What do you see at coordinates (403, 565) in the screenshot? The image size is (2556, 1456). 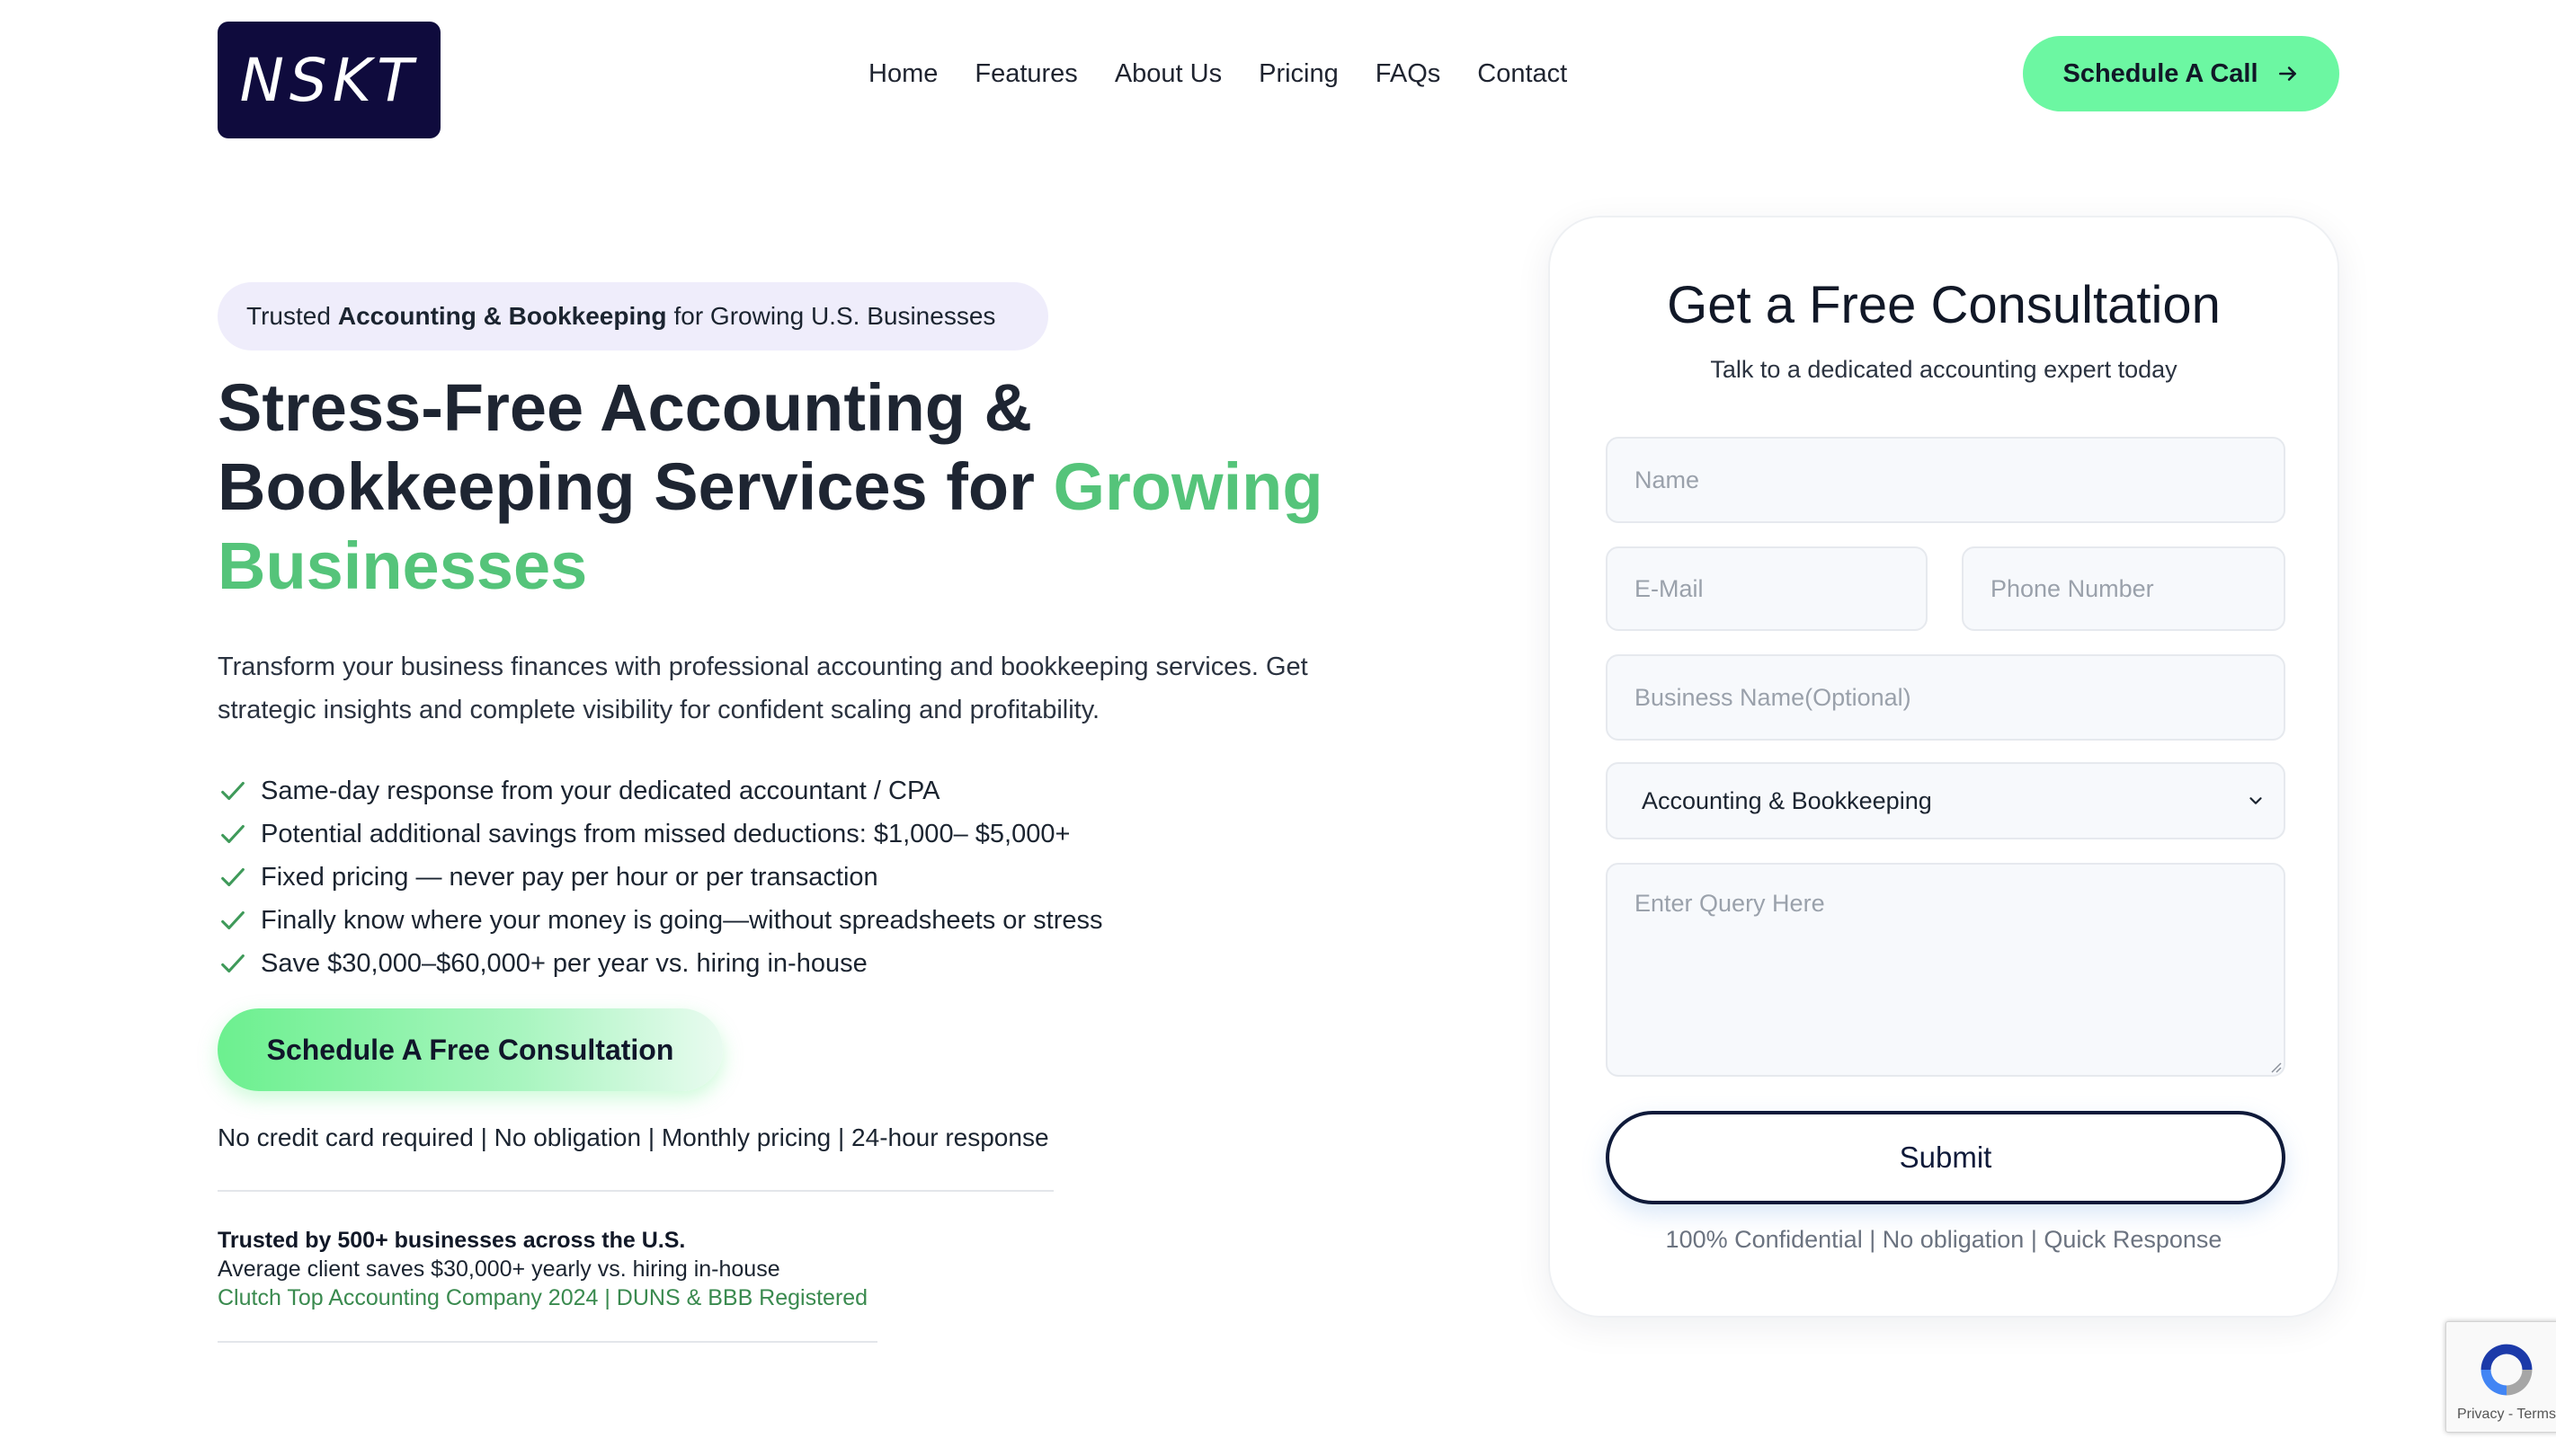 I see `headline-highlight-b: Businesses` at bounding box center [403, 565].